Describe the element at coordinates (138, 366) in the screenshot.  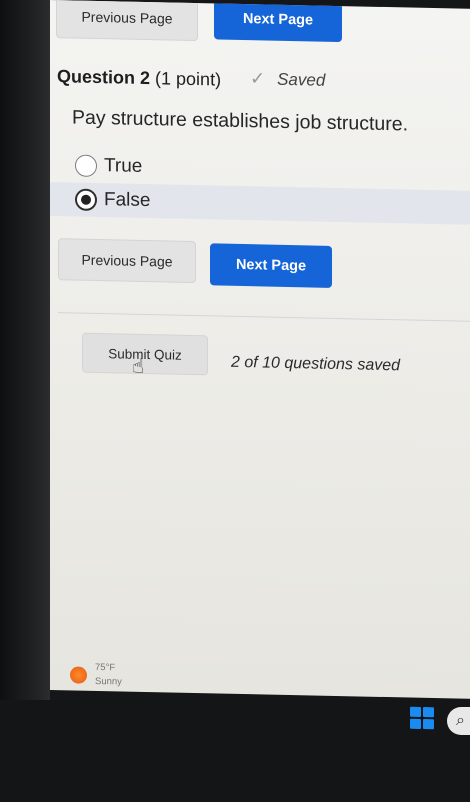
I see `hand-cursor-icon: ☝` at that location.